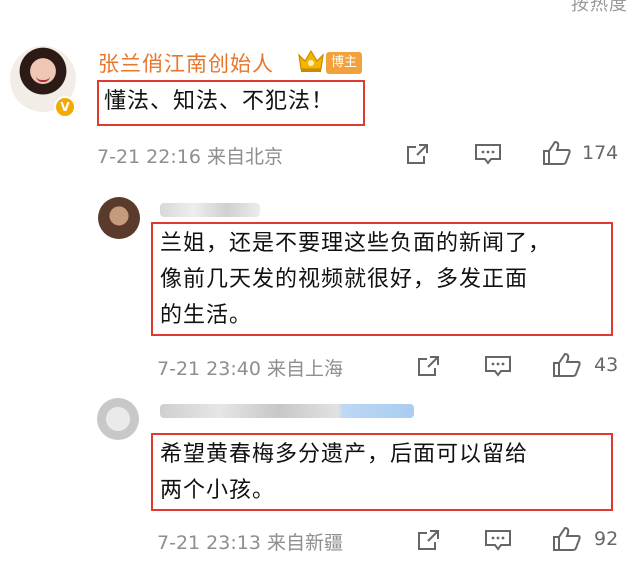  What do you see at coordinates (311, 60) in the screenshot?
I see `crown-icon` at bounding box center [311, 60].